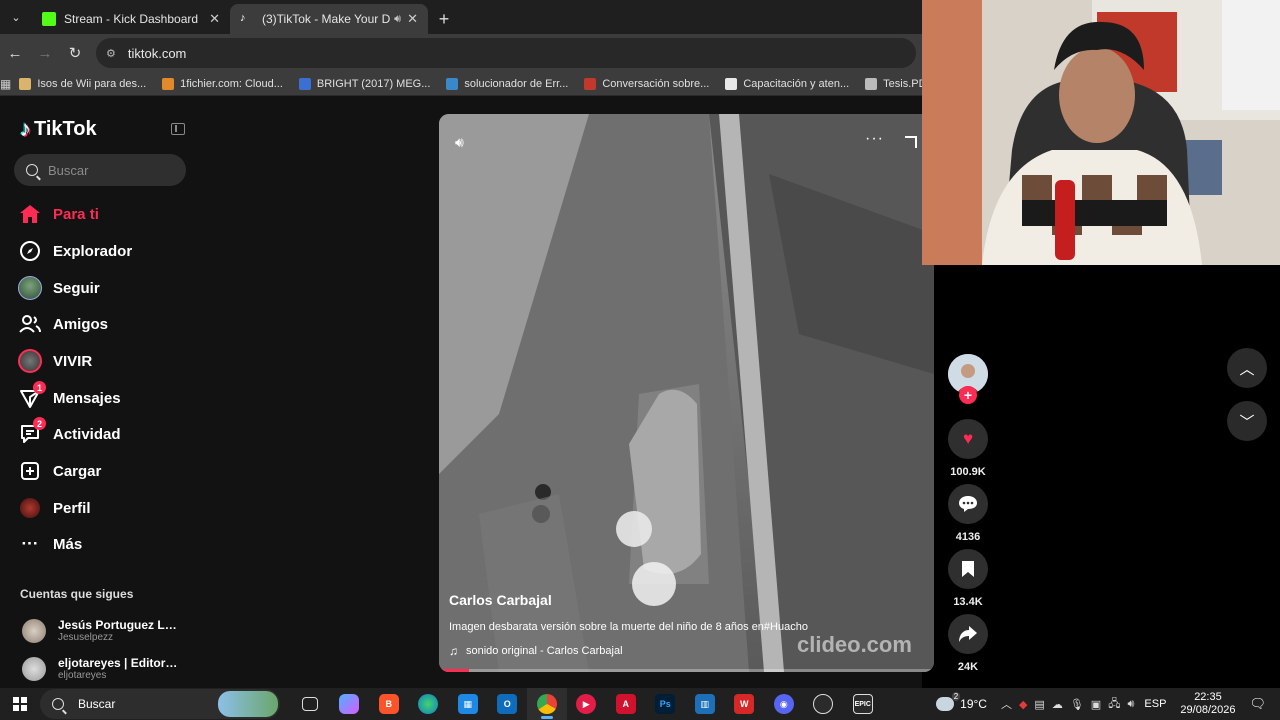 The width and height of the screenshot is (1280, 720). Describe the element at coordinates (5, 84) in the screenshot. I see `apps-grid-icon: ▦` at that location.